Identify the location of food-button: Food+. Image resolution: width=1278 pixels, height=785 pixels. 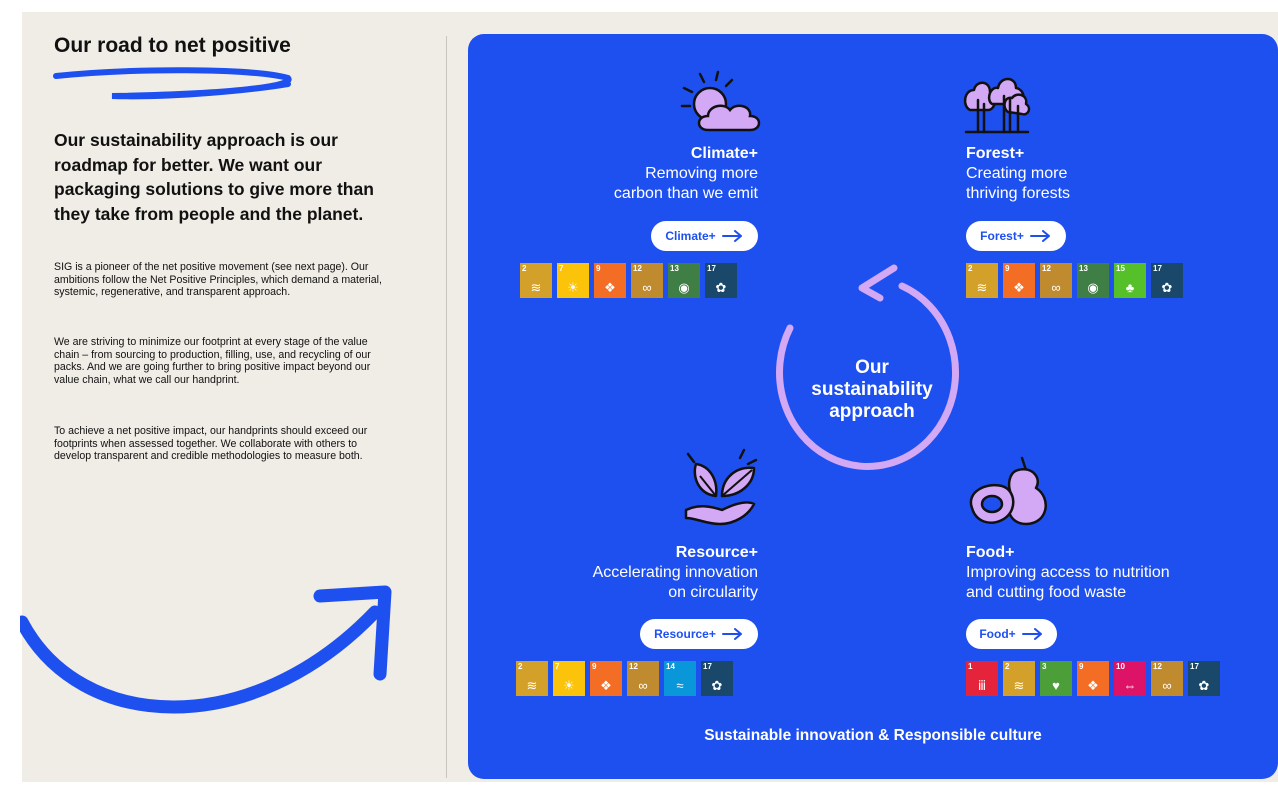
(1011, 634).